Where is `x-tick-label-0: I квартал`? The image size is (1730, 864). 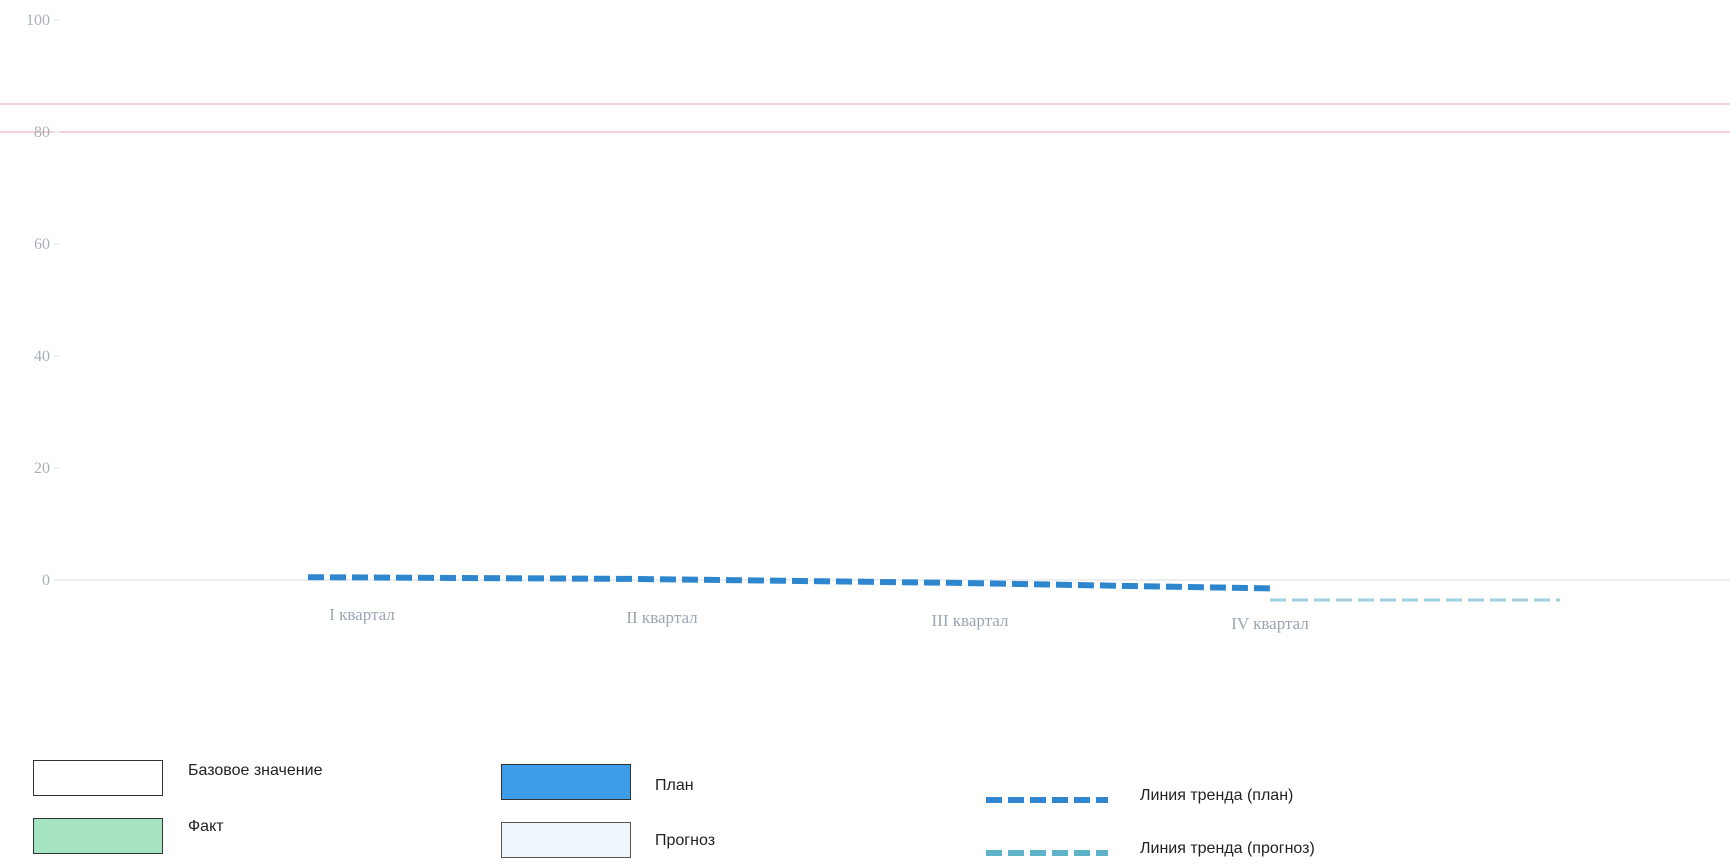 x-tick-label-0: I квартал is located at coordinates (362, 614).